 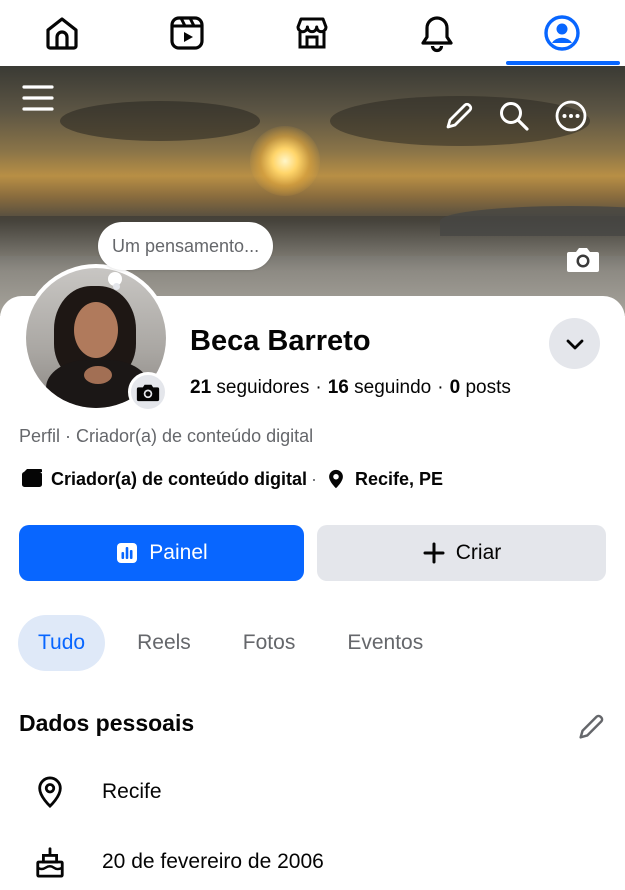 I want to click on bell-icon, so click(x=437, y=34).